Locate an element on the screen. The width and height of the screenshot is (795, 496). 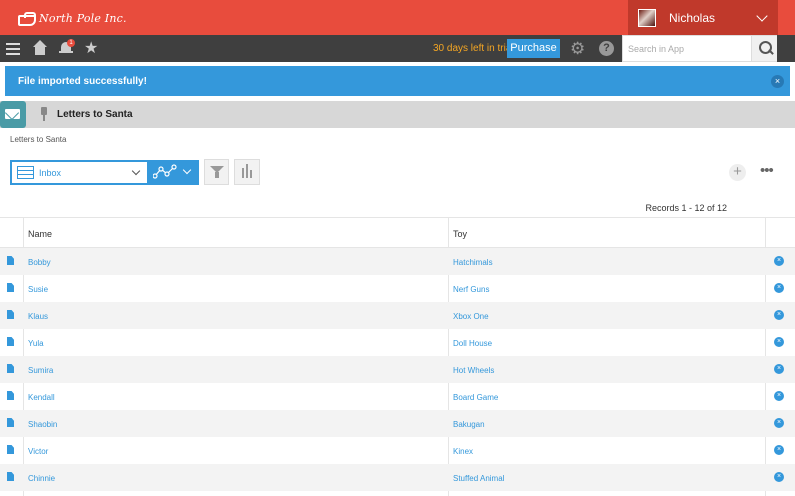
records-count: Records 1 - 12 of 12 is located at coordinates (686, 208).